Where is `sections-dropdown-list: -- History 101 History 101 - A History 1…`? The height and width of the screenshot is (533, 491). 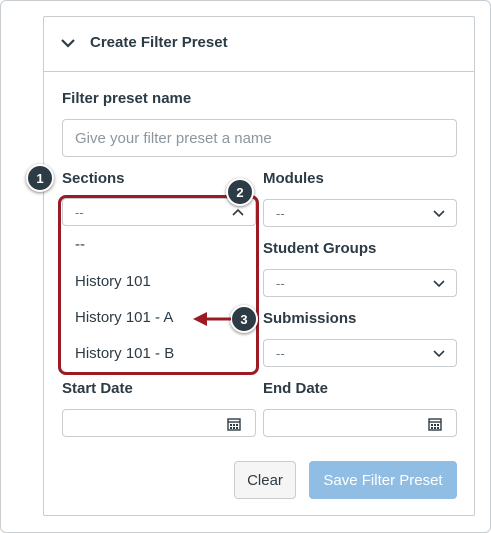
sections-dropdown-list: -- History 101 History 101 - A History 1… is located at coordinates (159, 299).